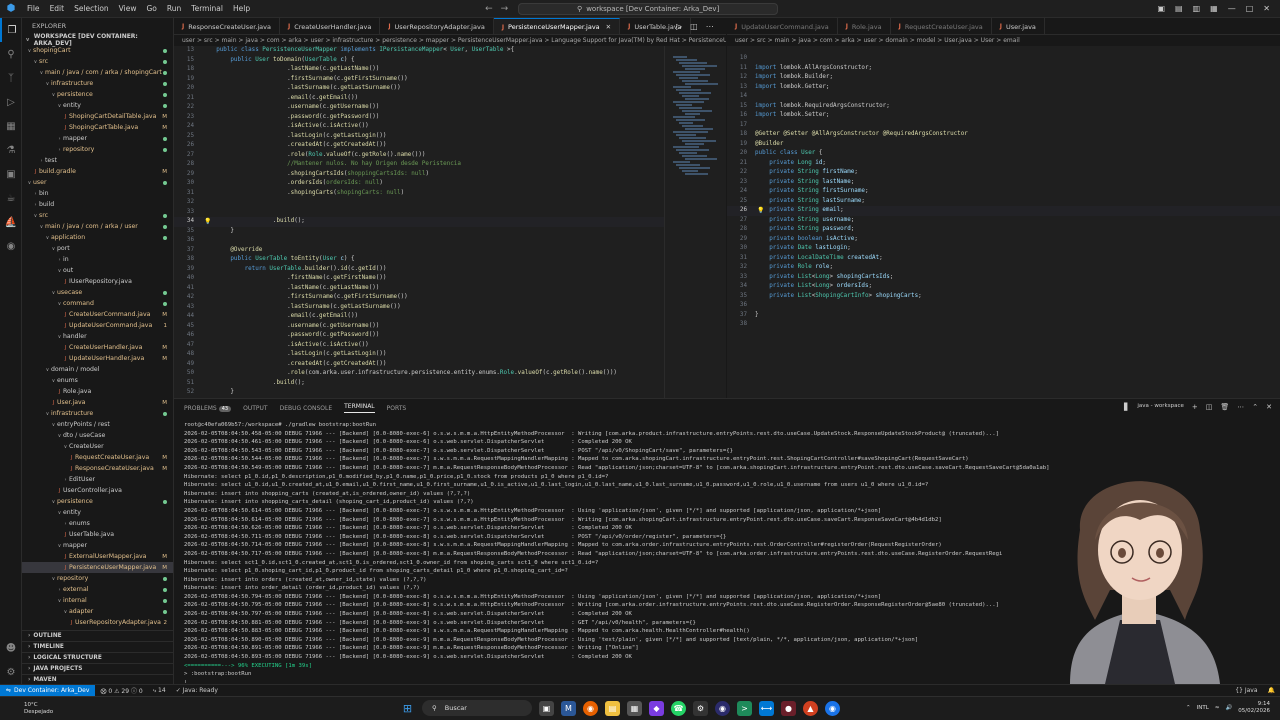 The image size is (1280, 720). What do you see at coordinates (97, 679) in the screenshot?
I see `section-maven: › MAVEN` at bounding box center [97, 679].